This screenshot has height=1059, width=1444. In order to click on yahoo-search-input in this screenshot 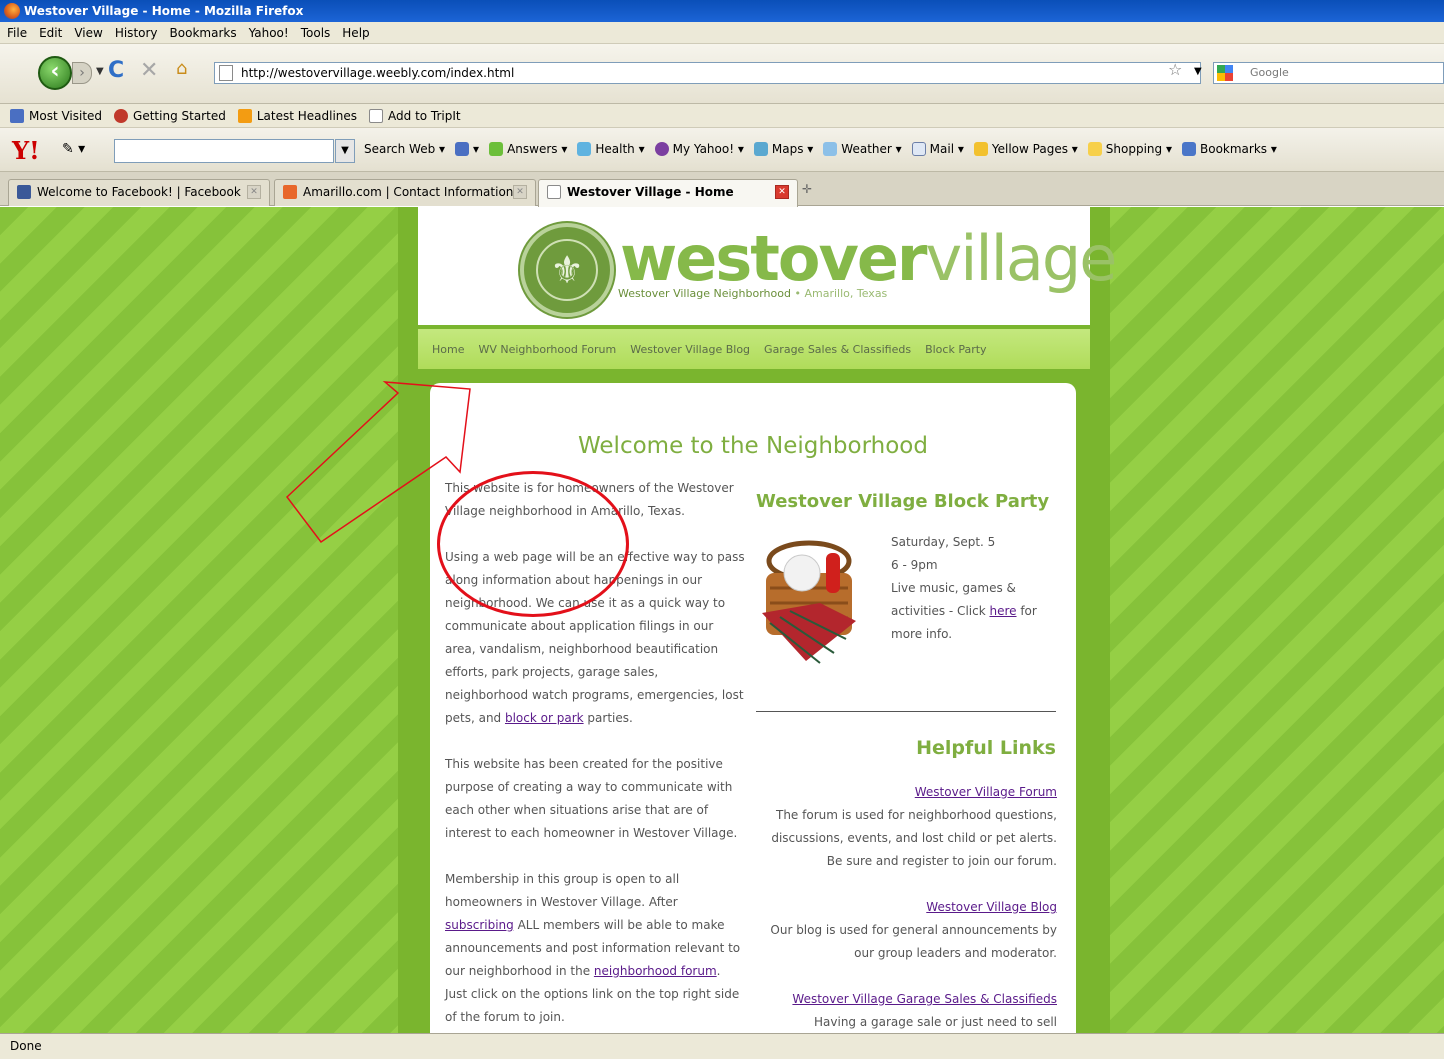, I will do `click(224, 151)`.